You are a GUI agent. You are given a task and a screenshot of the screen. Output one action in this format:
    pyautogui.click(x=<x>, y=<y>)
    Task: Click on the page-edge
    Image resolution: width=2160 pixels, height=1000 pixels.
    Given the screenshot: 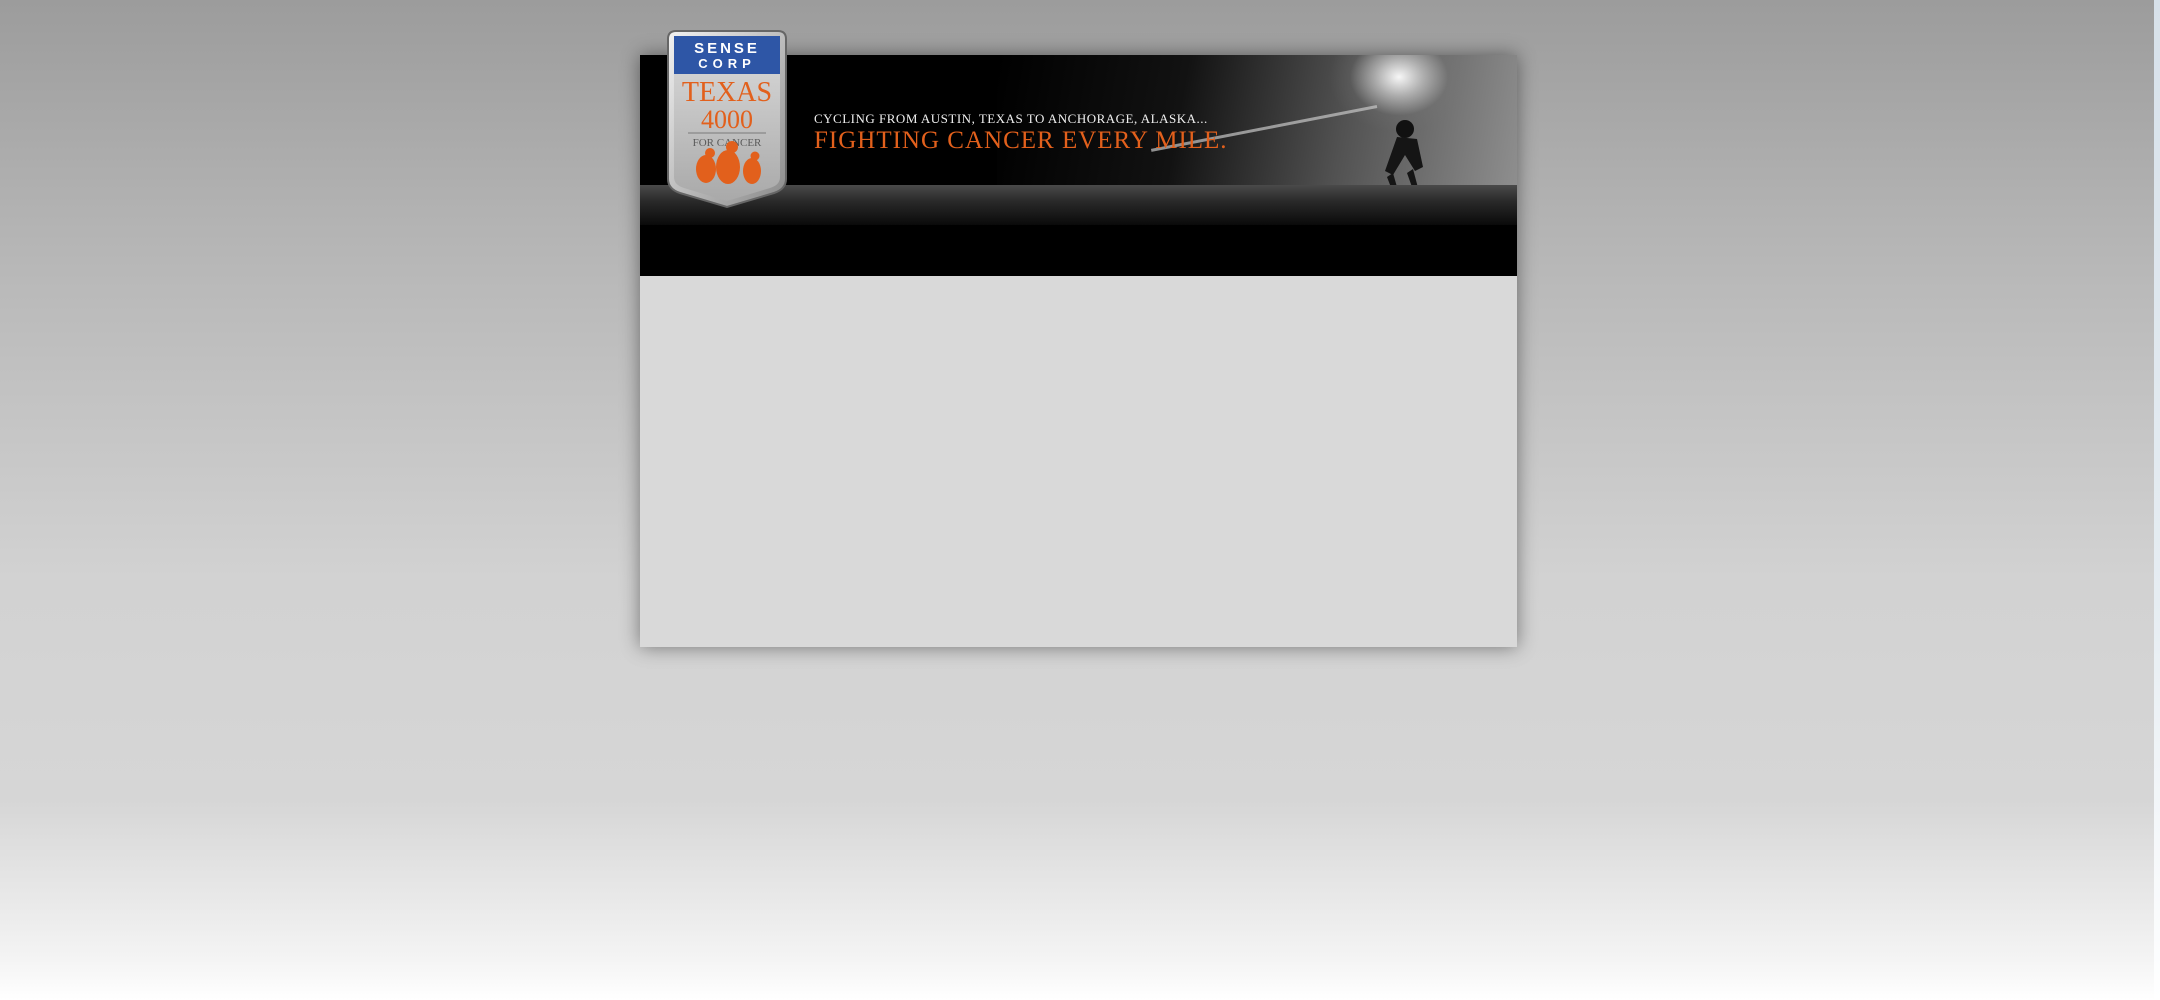 What is the action you would take?
    pyautogui.click(x=2157, y=500)
    